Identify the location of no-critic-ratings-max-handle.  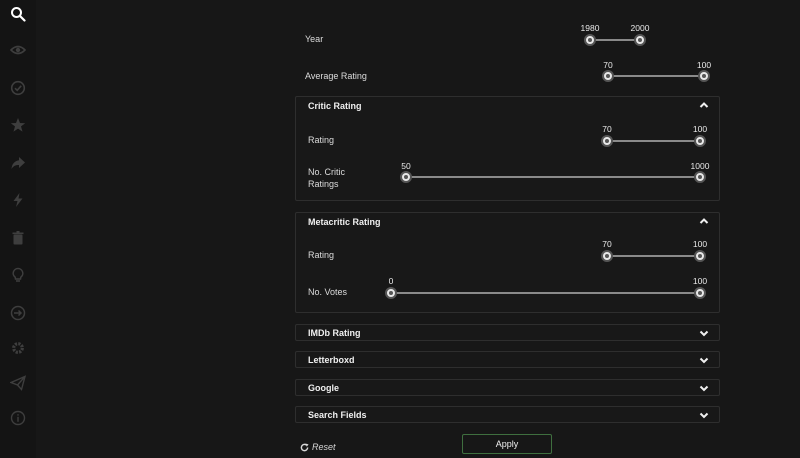
(700, 177).